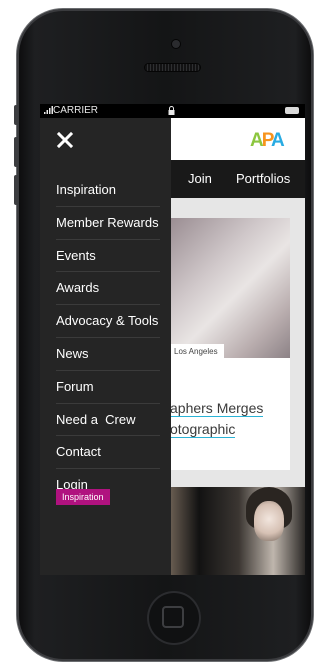 Image resolution: width=327 pixels, height=669 pixels. What do you see at coordinates (108, 321) in the screenshot?
I see `menu-item-advocacy-tools: Advocacy & Tools` at bounding box center [108, 321].